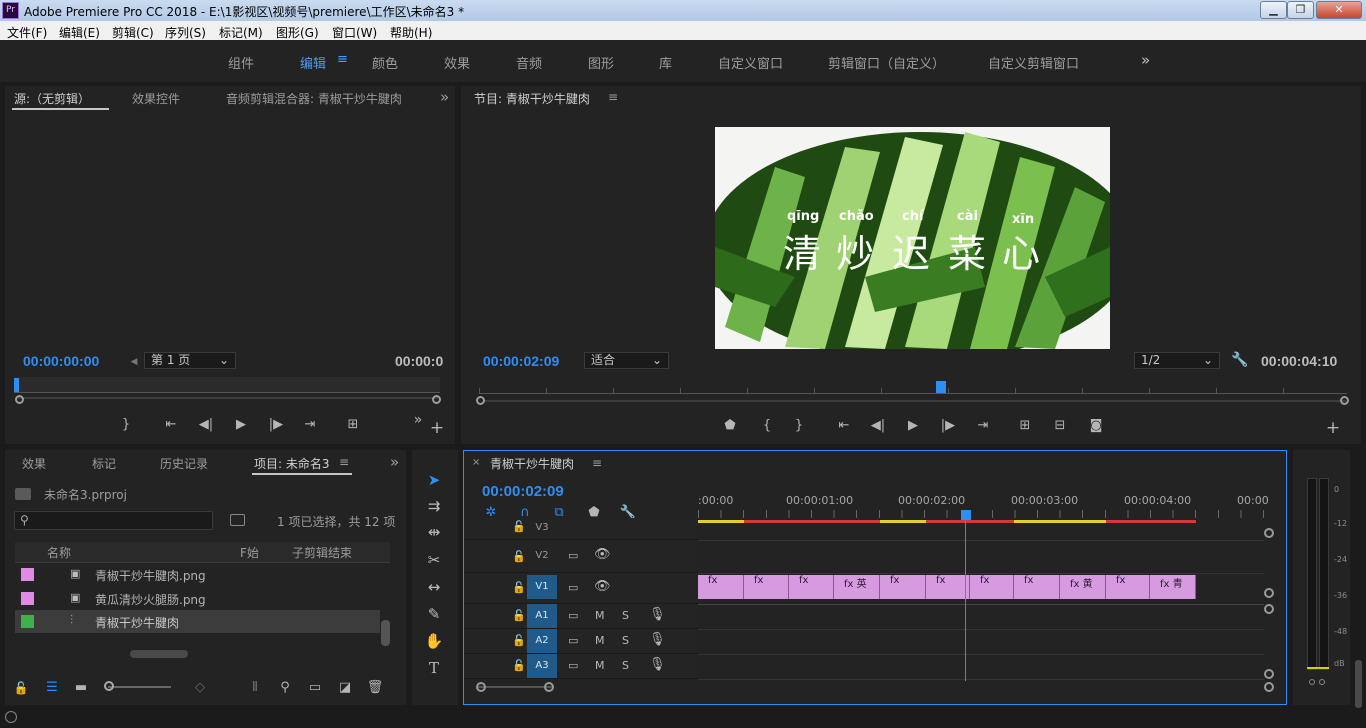  What do you see at coordinates (185, 32) in the screenshot?
I see `menu-sequence: 序列(S)` at bounding box center [185, 32].